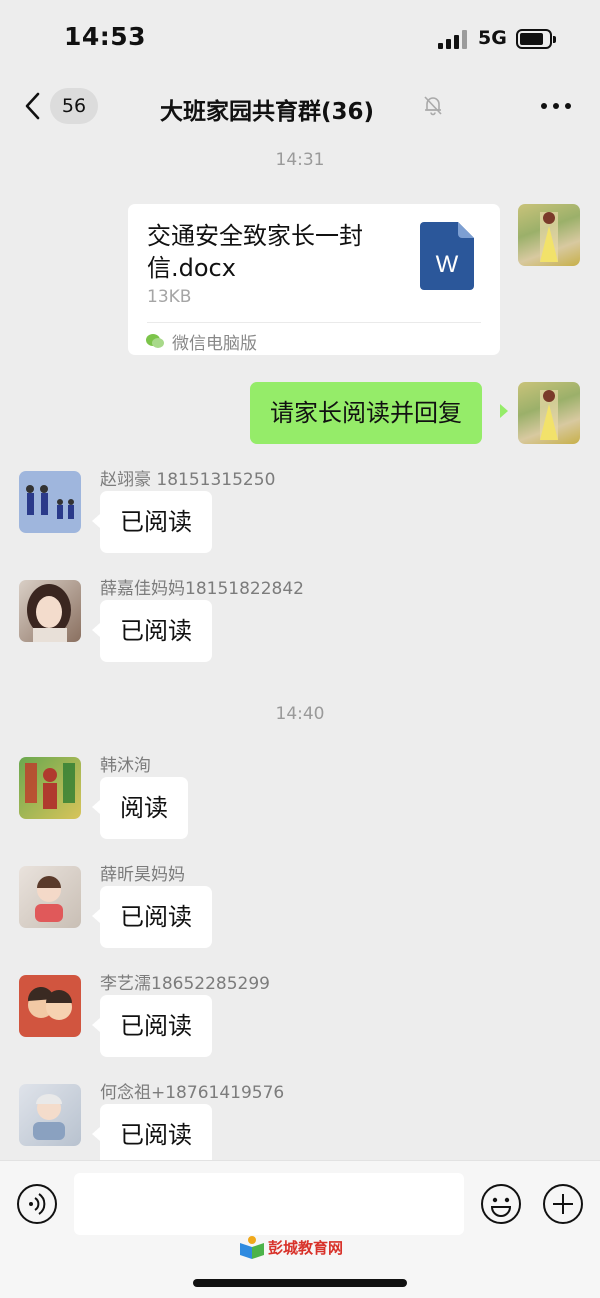  Describe the element at coordinates (300, 160) in the screenshot. I see `time-separator: 14:31` at that location.